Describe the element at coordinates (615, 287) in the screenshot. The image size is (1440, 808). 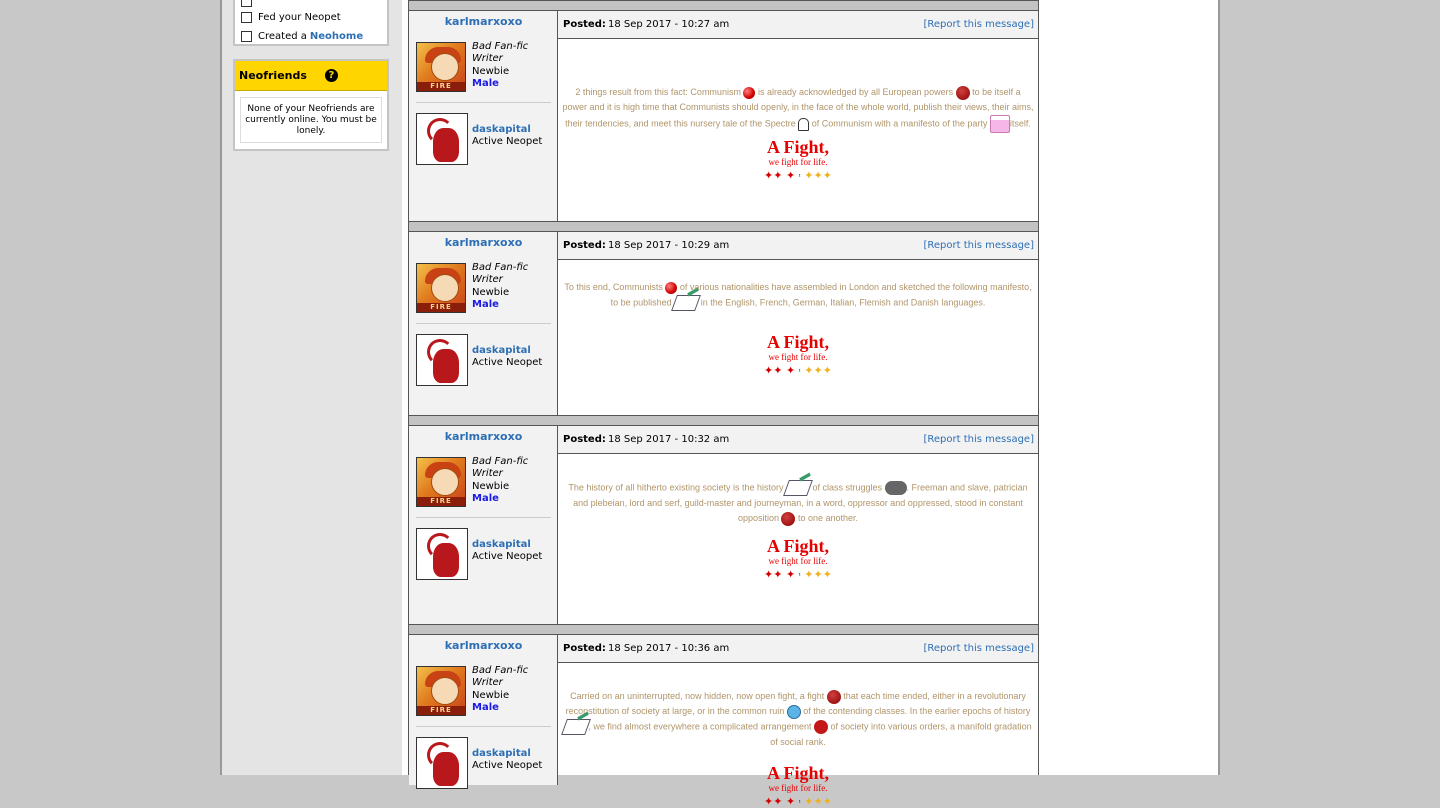
I see `post-text-segment: To this end, Communists` at that location.